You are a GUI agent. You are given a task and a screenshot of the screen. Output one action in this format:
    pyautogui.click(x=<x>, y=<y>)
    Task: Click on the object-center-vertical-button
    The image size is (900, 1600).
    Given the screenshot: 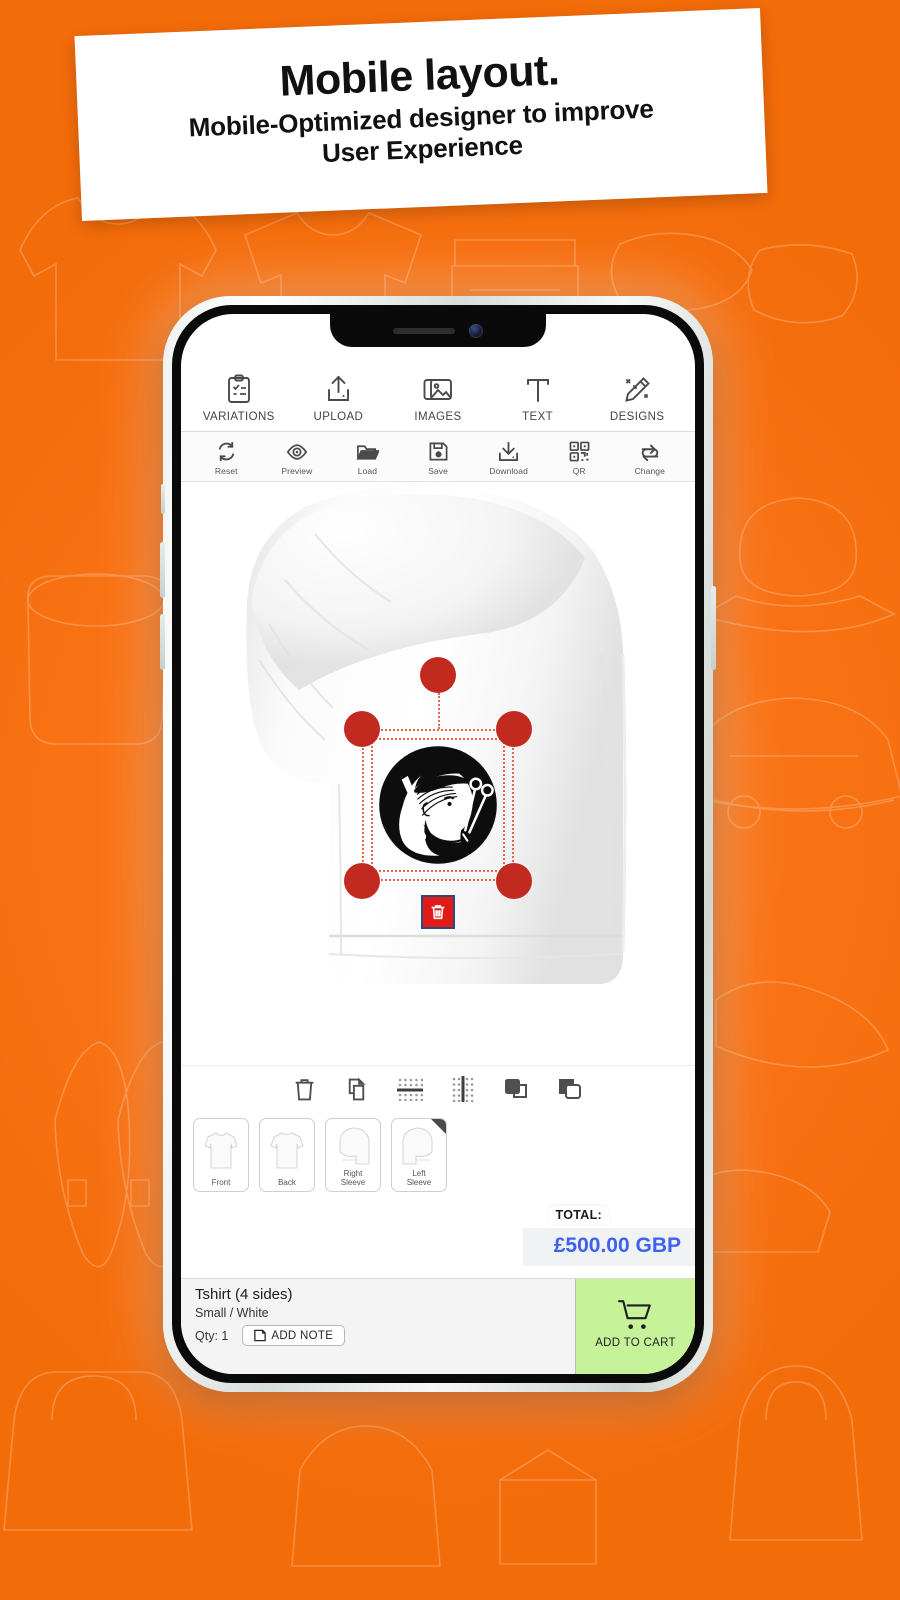 What is the action you would take?
    pyautogui.click(x=463, y=1089)
    